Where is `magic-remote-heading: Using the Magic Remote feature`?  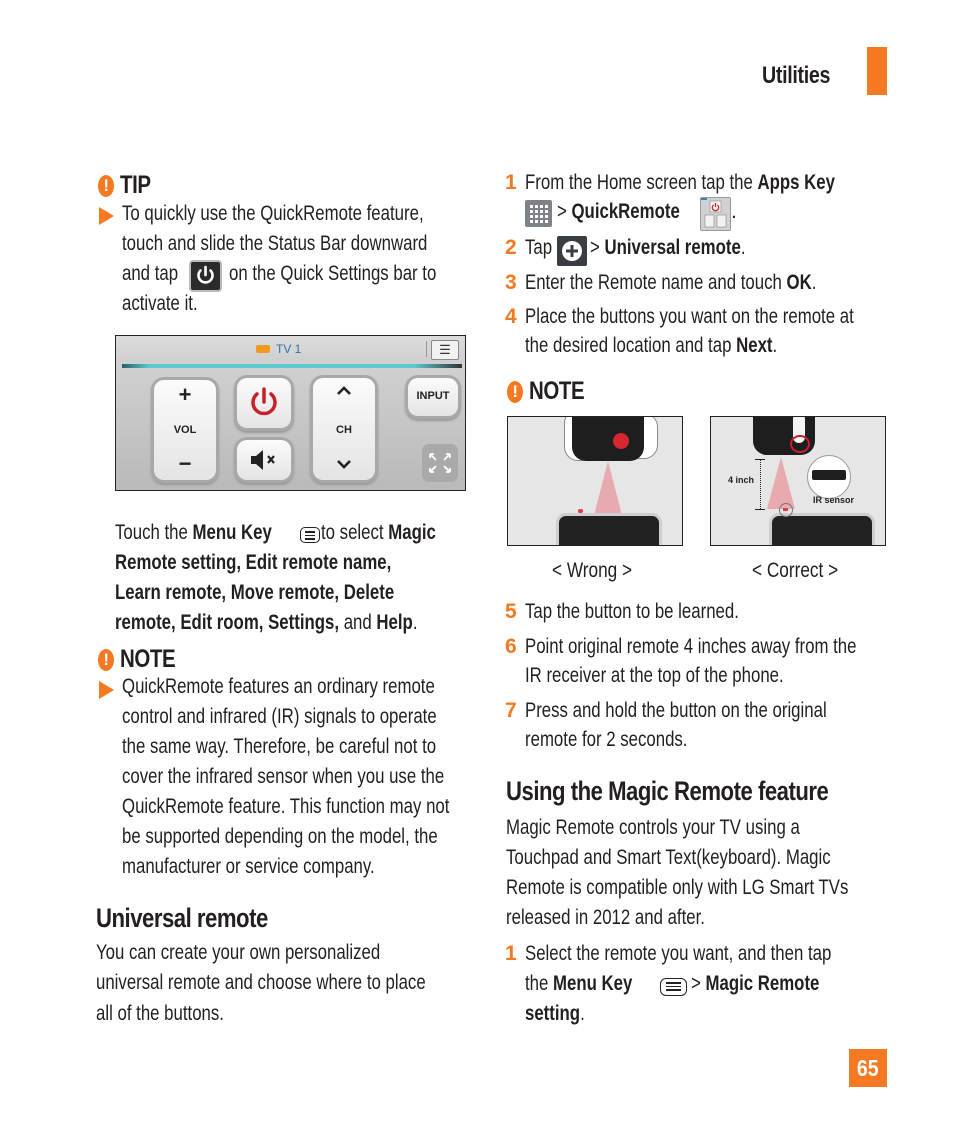 magic-remote-heading: Using the Magic Remote feature is located at coordinates (667, 791).